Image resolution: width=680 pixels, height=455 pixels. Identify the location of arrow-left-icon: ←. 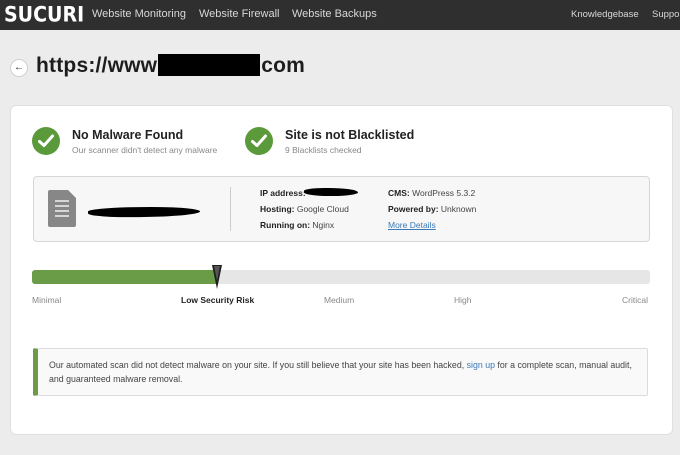
(19, 67).